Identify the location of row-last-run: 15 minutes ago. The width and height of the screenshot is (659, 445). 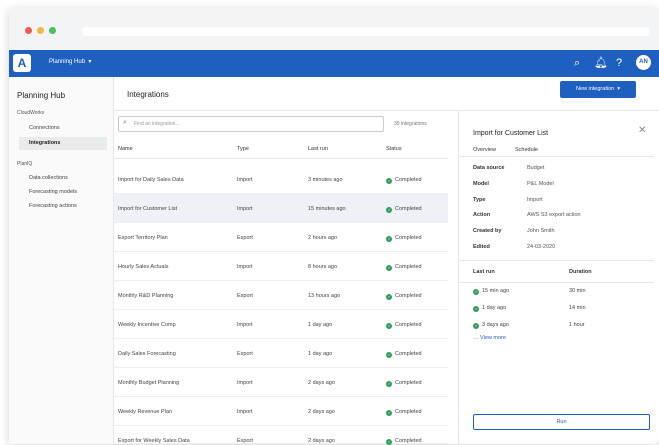
(327, 209).